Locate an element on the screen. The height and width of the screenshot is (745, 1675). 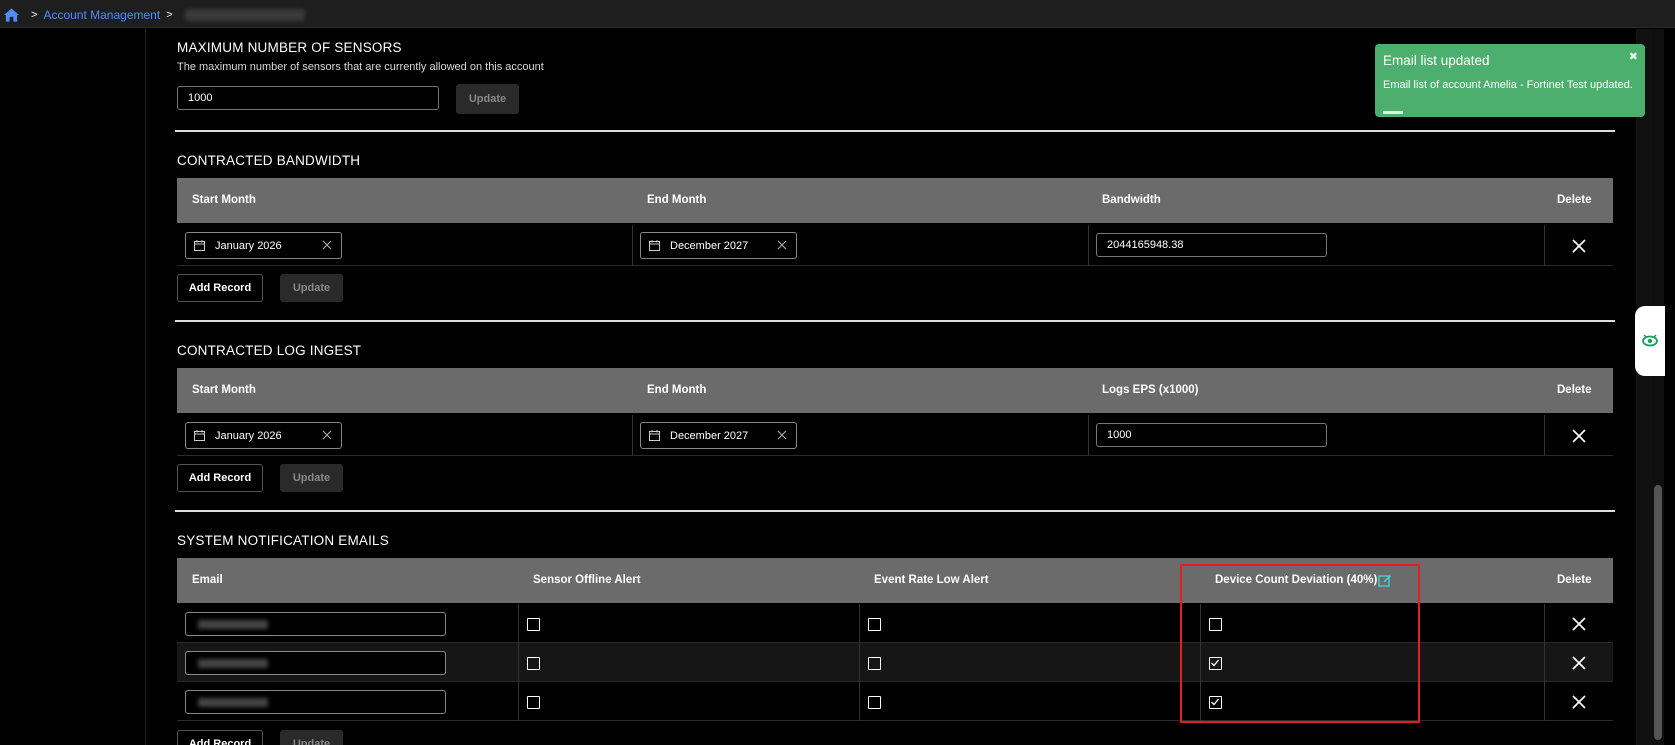
log-ingest-row: January 2026 December 2027 1000 is located at coordinates (895, 435).